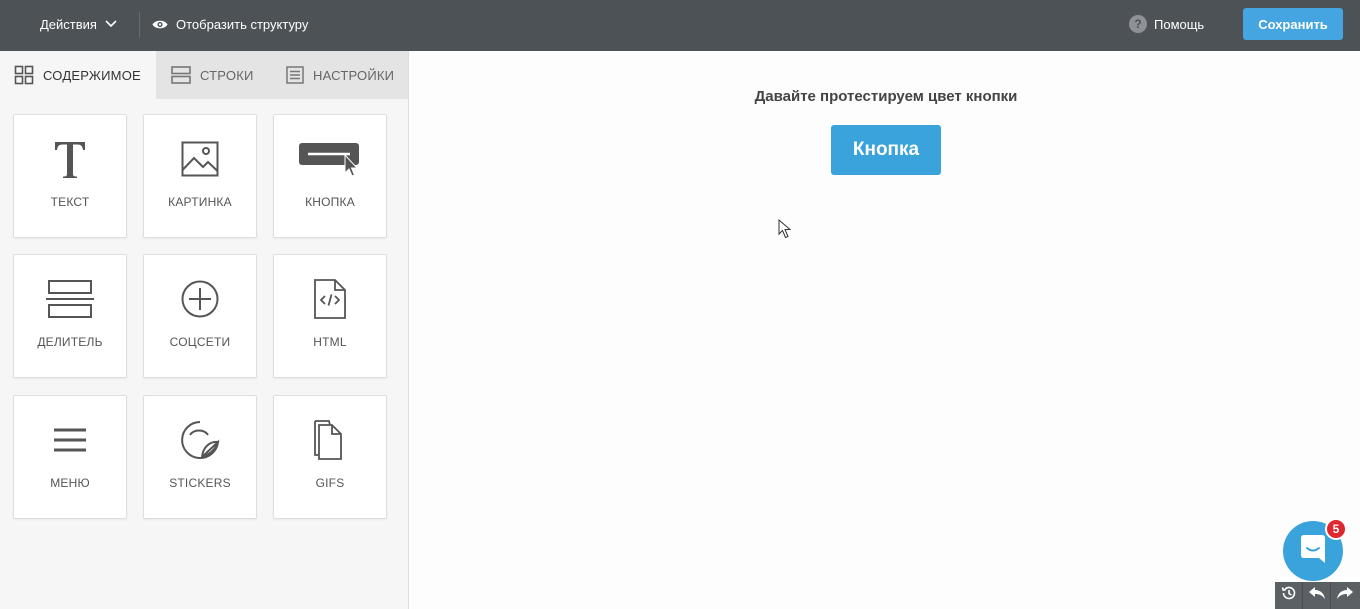 This screenshot has width=1360, height=609. I want to click on tile-gifs-label: GIFS, so click(330, 483).